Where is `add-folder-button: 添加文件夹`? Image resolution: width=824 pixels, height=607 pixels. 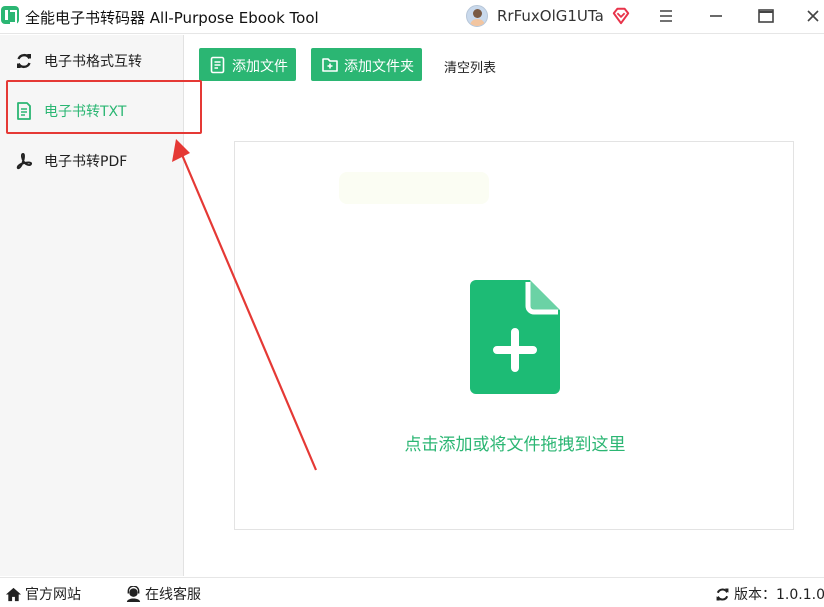
add-folder-button: 添加文件夹 is located at coordinates (366, 64).